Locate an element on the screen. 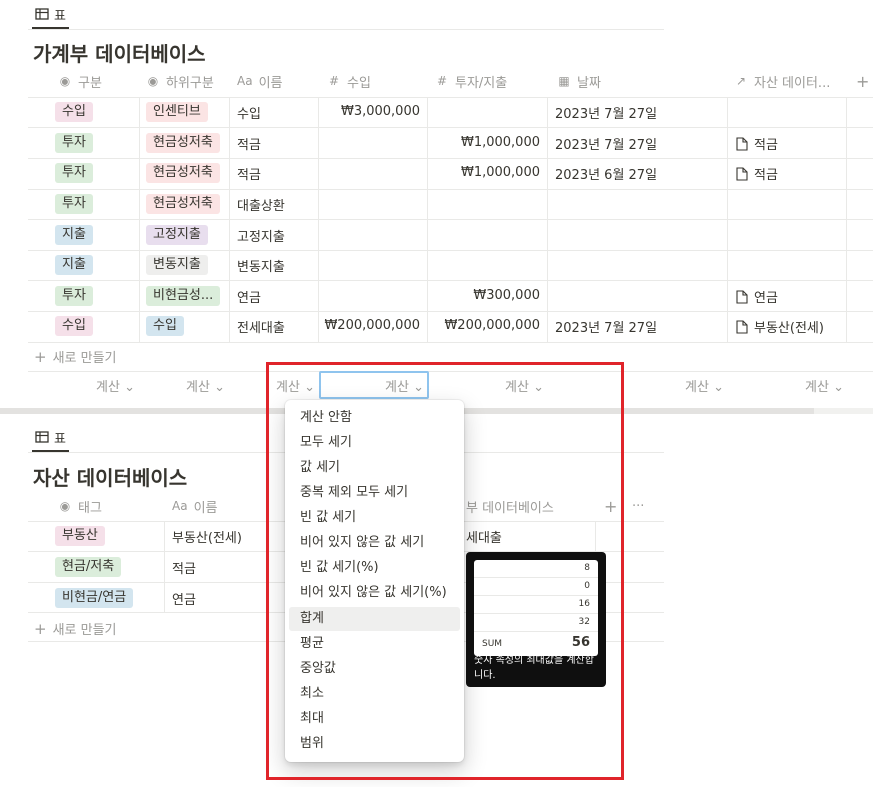  name-cell: 대출상환 is located at coordinates (261, 204).